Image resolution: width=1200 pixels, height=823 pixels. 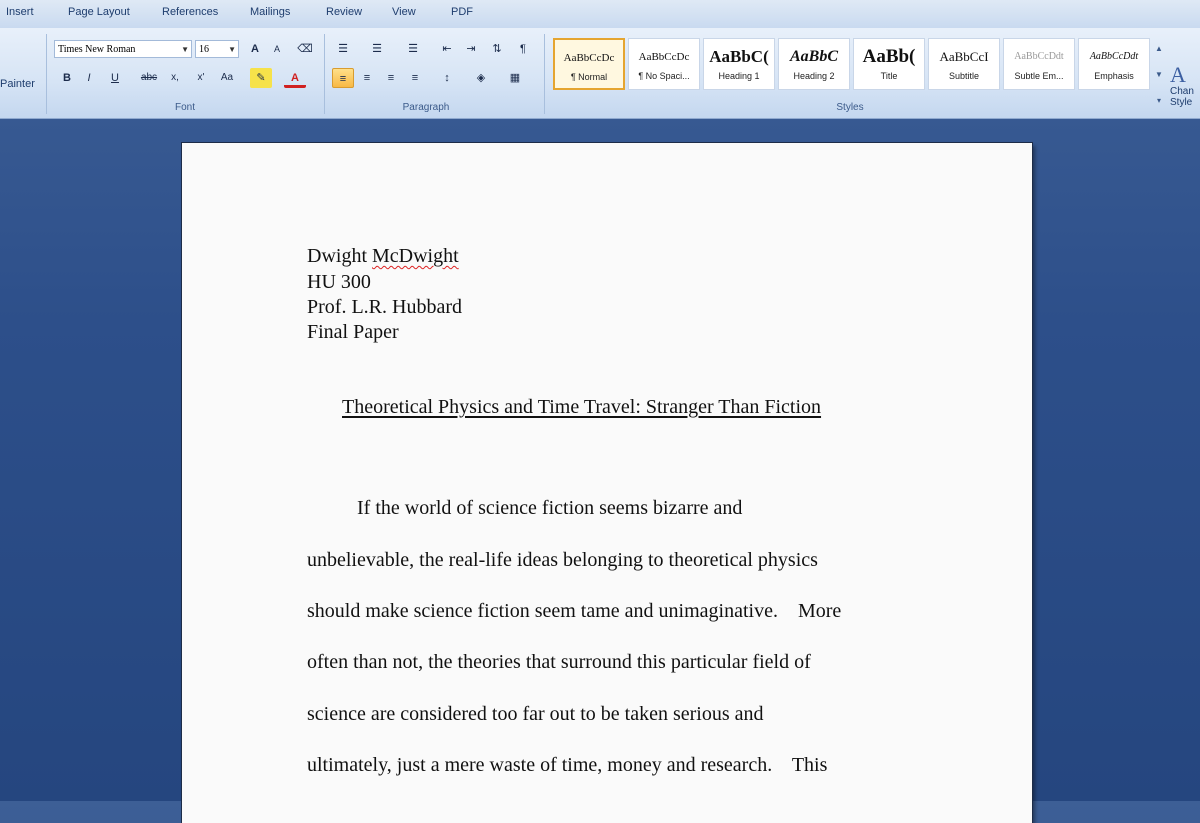 I want to click on header-line-assignment: Final Paper, so click(x=353, y=332).